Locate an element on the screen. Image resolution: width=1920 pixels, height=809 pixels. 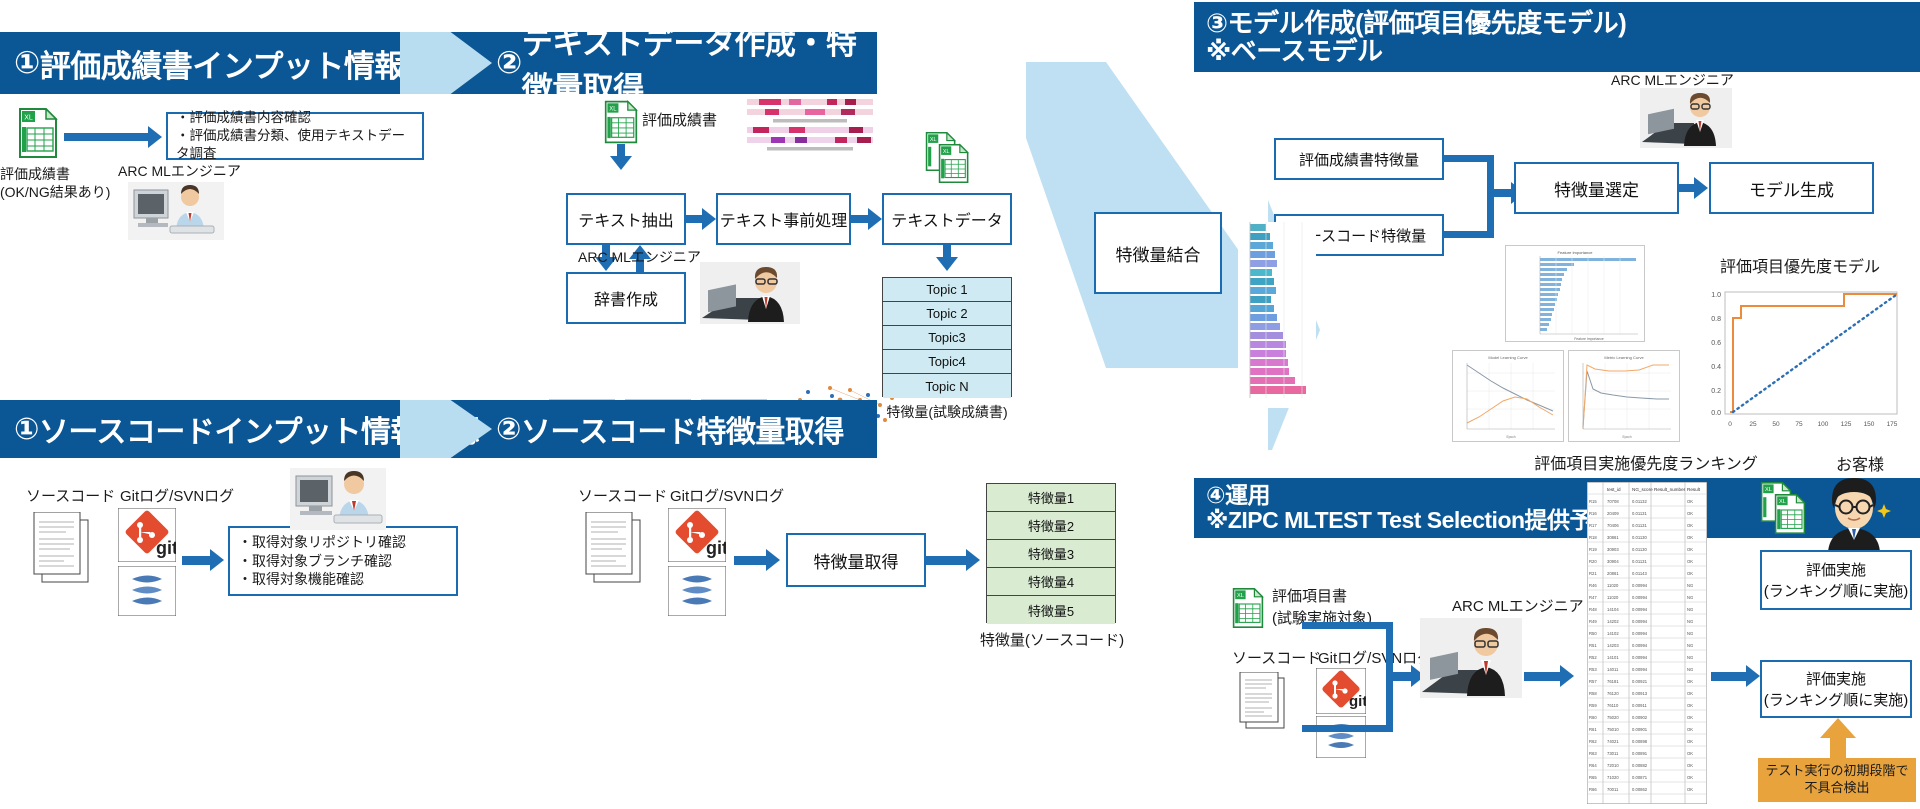
box-doc-features-label: 評価成績書特徴量 is located at coordinates (1358, 160).